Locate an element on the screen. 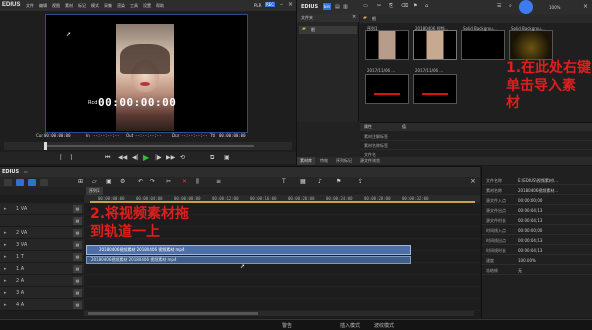 Image resolution: width=592 pixels, height=330 pixels. clip-thumb-video is located at coordinates (435, 45).